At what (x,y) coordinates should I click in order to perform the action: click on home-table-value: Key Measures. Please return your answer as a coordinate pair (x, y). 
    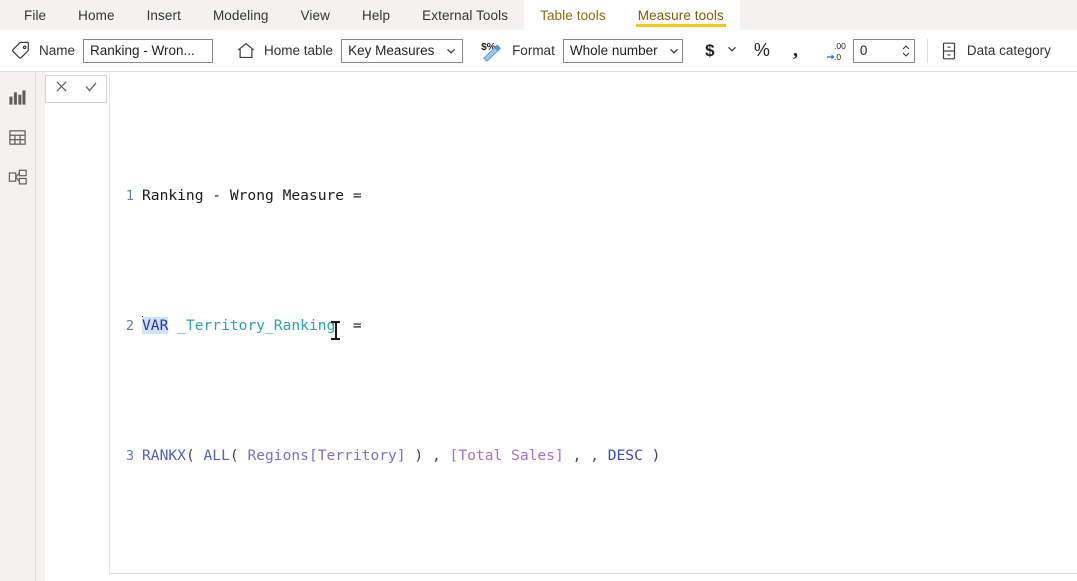
    Looking at the image, I should click on (391, 50).